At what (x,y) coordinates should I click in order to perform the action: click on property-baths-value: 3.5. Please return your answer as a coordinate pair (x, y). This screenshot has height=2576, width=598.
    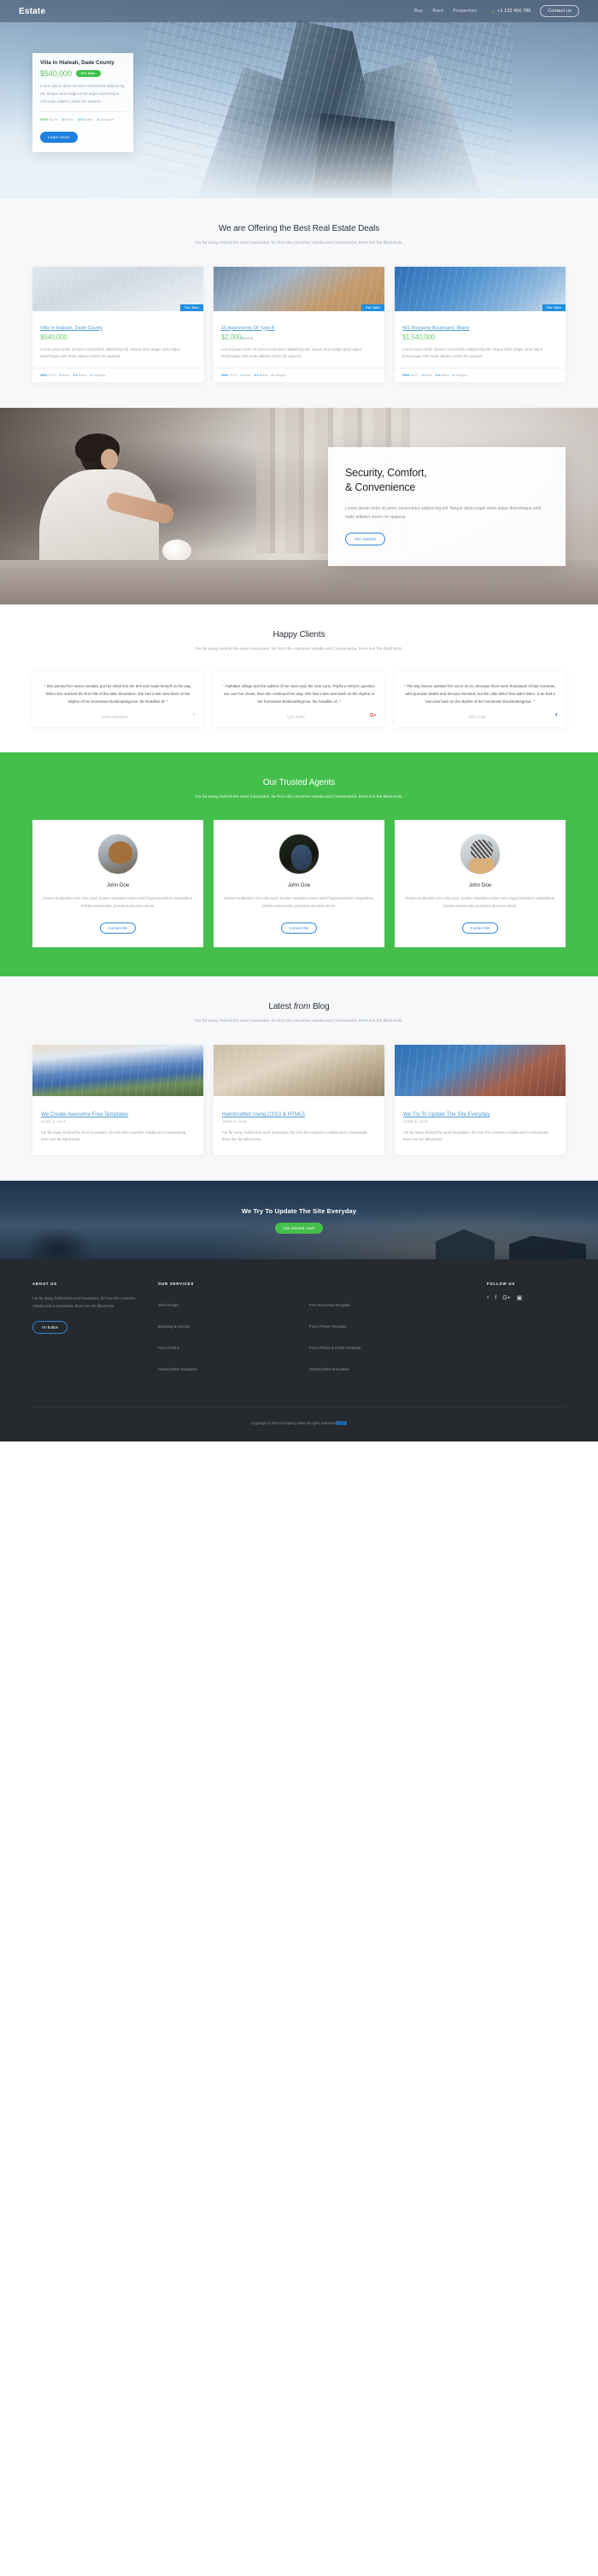
    Looking at the image, I should click on (438, 375).